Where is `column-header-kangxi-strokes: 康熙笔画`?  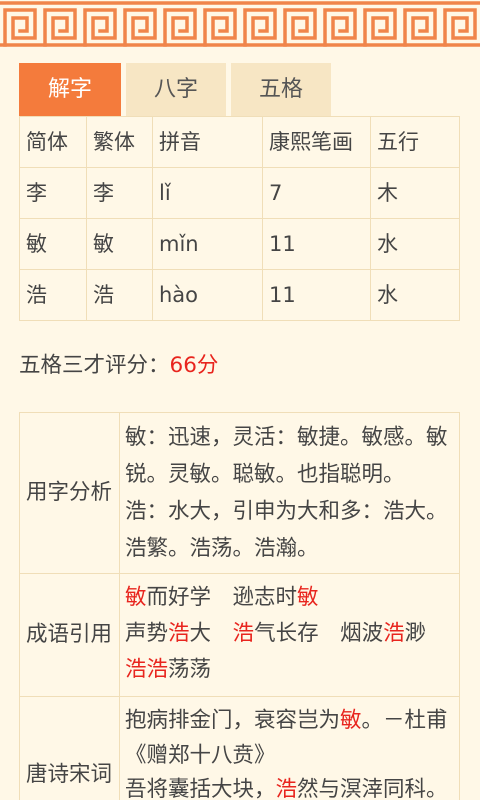
column-header-kangxi-strokes: 康熙笔画 is located at coordinates (317, 142).